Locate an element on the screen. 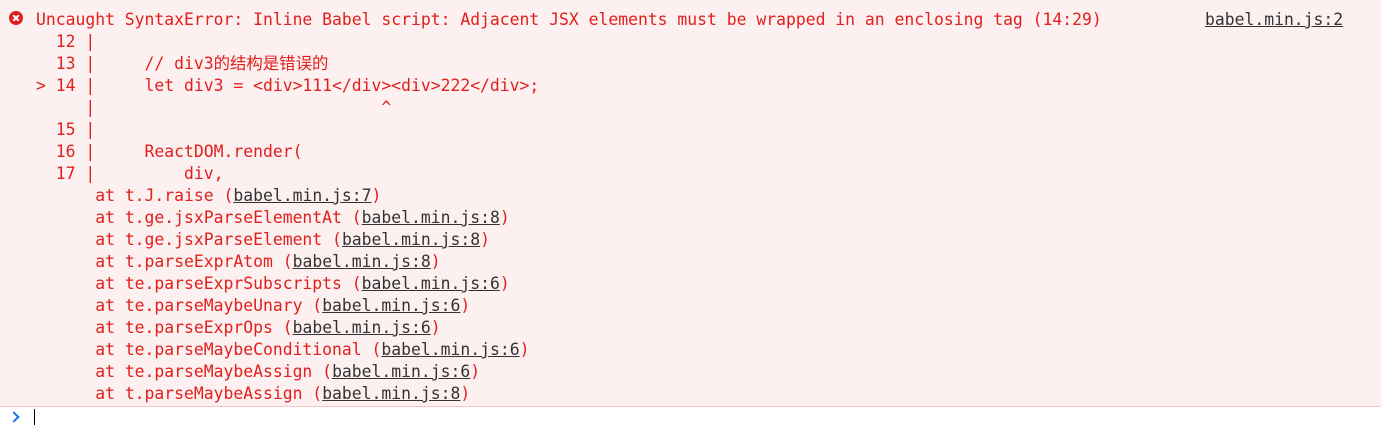  console-input-caret is located at coordinates (34, 417).